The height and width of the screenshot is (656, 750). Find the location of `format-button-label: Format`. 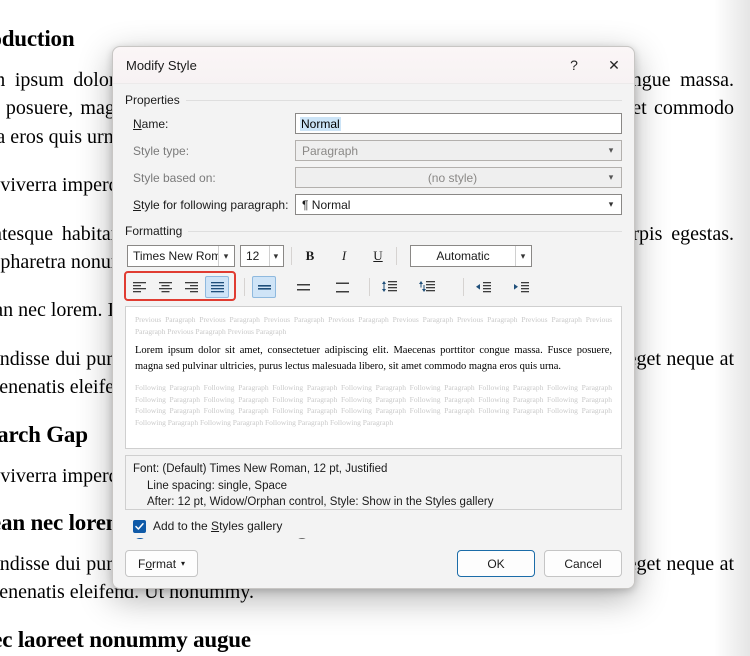

format-button-label: Format is located at coordinates (157, 563).